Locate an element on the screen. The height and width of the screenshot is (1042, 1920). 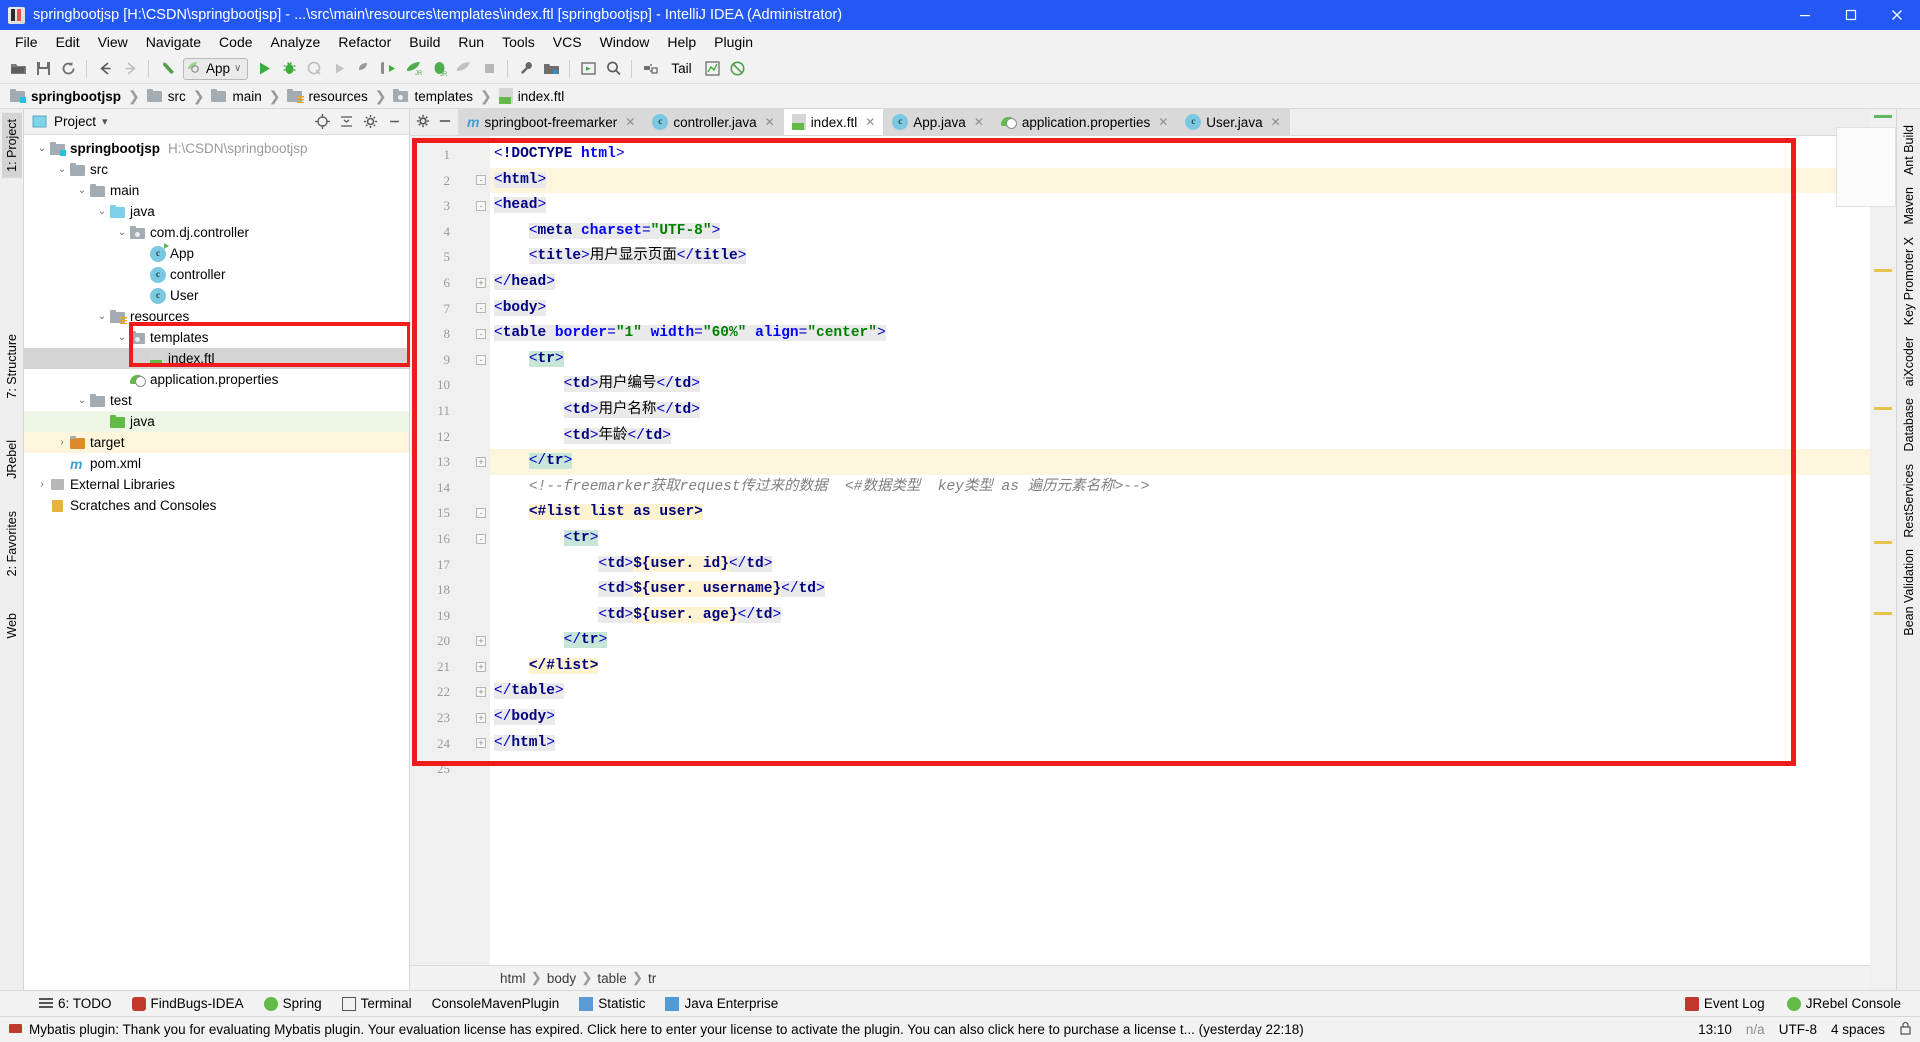
tail-button: Tail is located at coordinates (681, 68).